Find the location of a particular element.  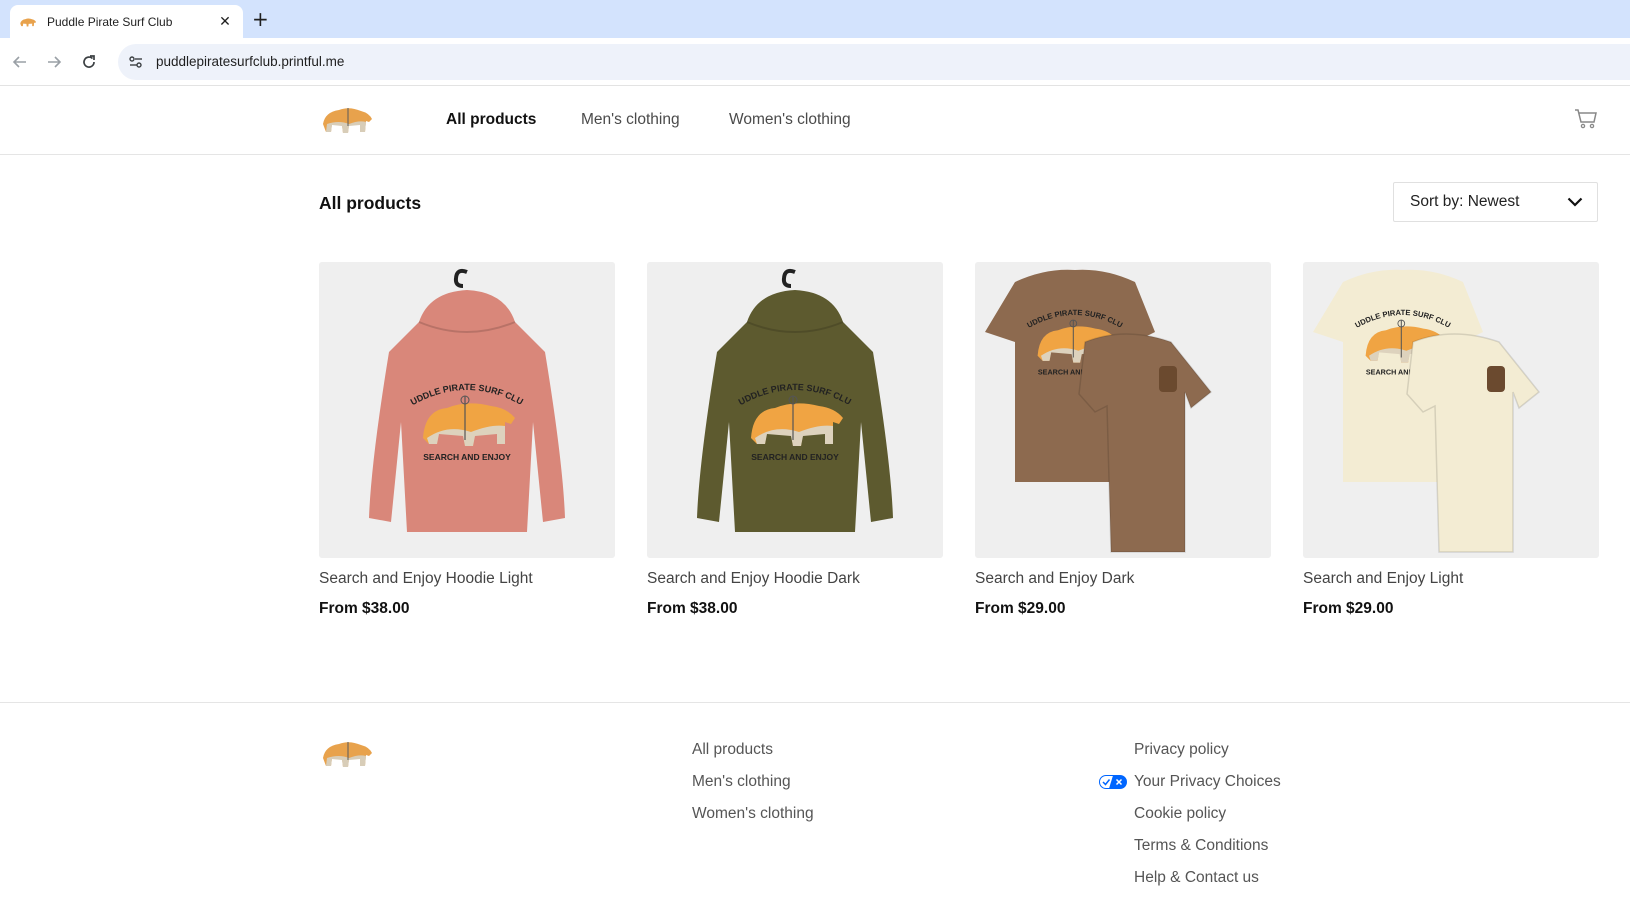

product-name: Search and Enjoy Dark is located at coordinates (1123, 579).